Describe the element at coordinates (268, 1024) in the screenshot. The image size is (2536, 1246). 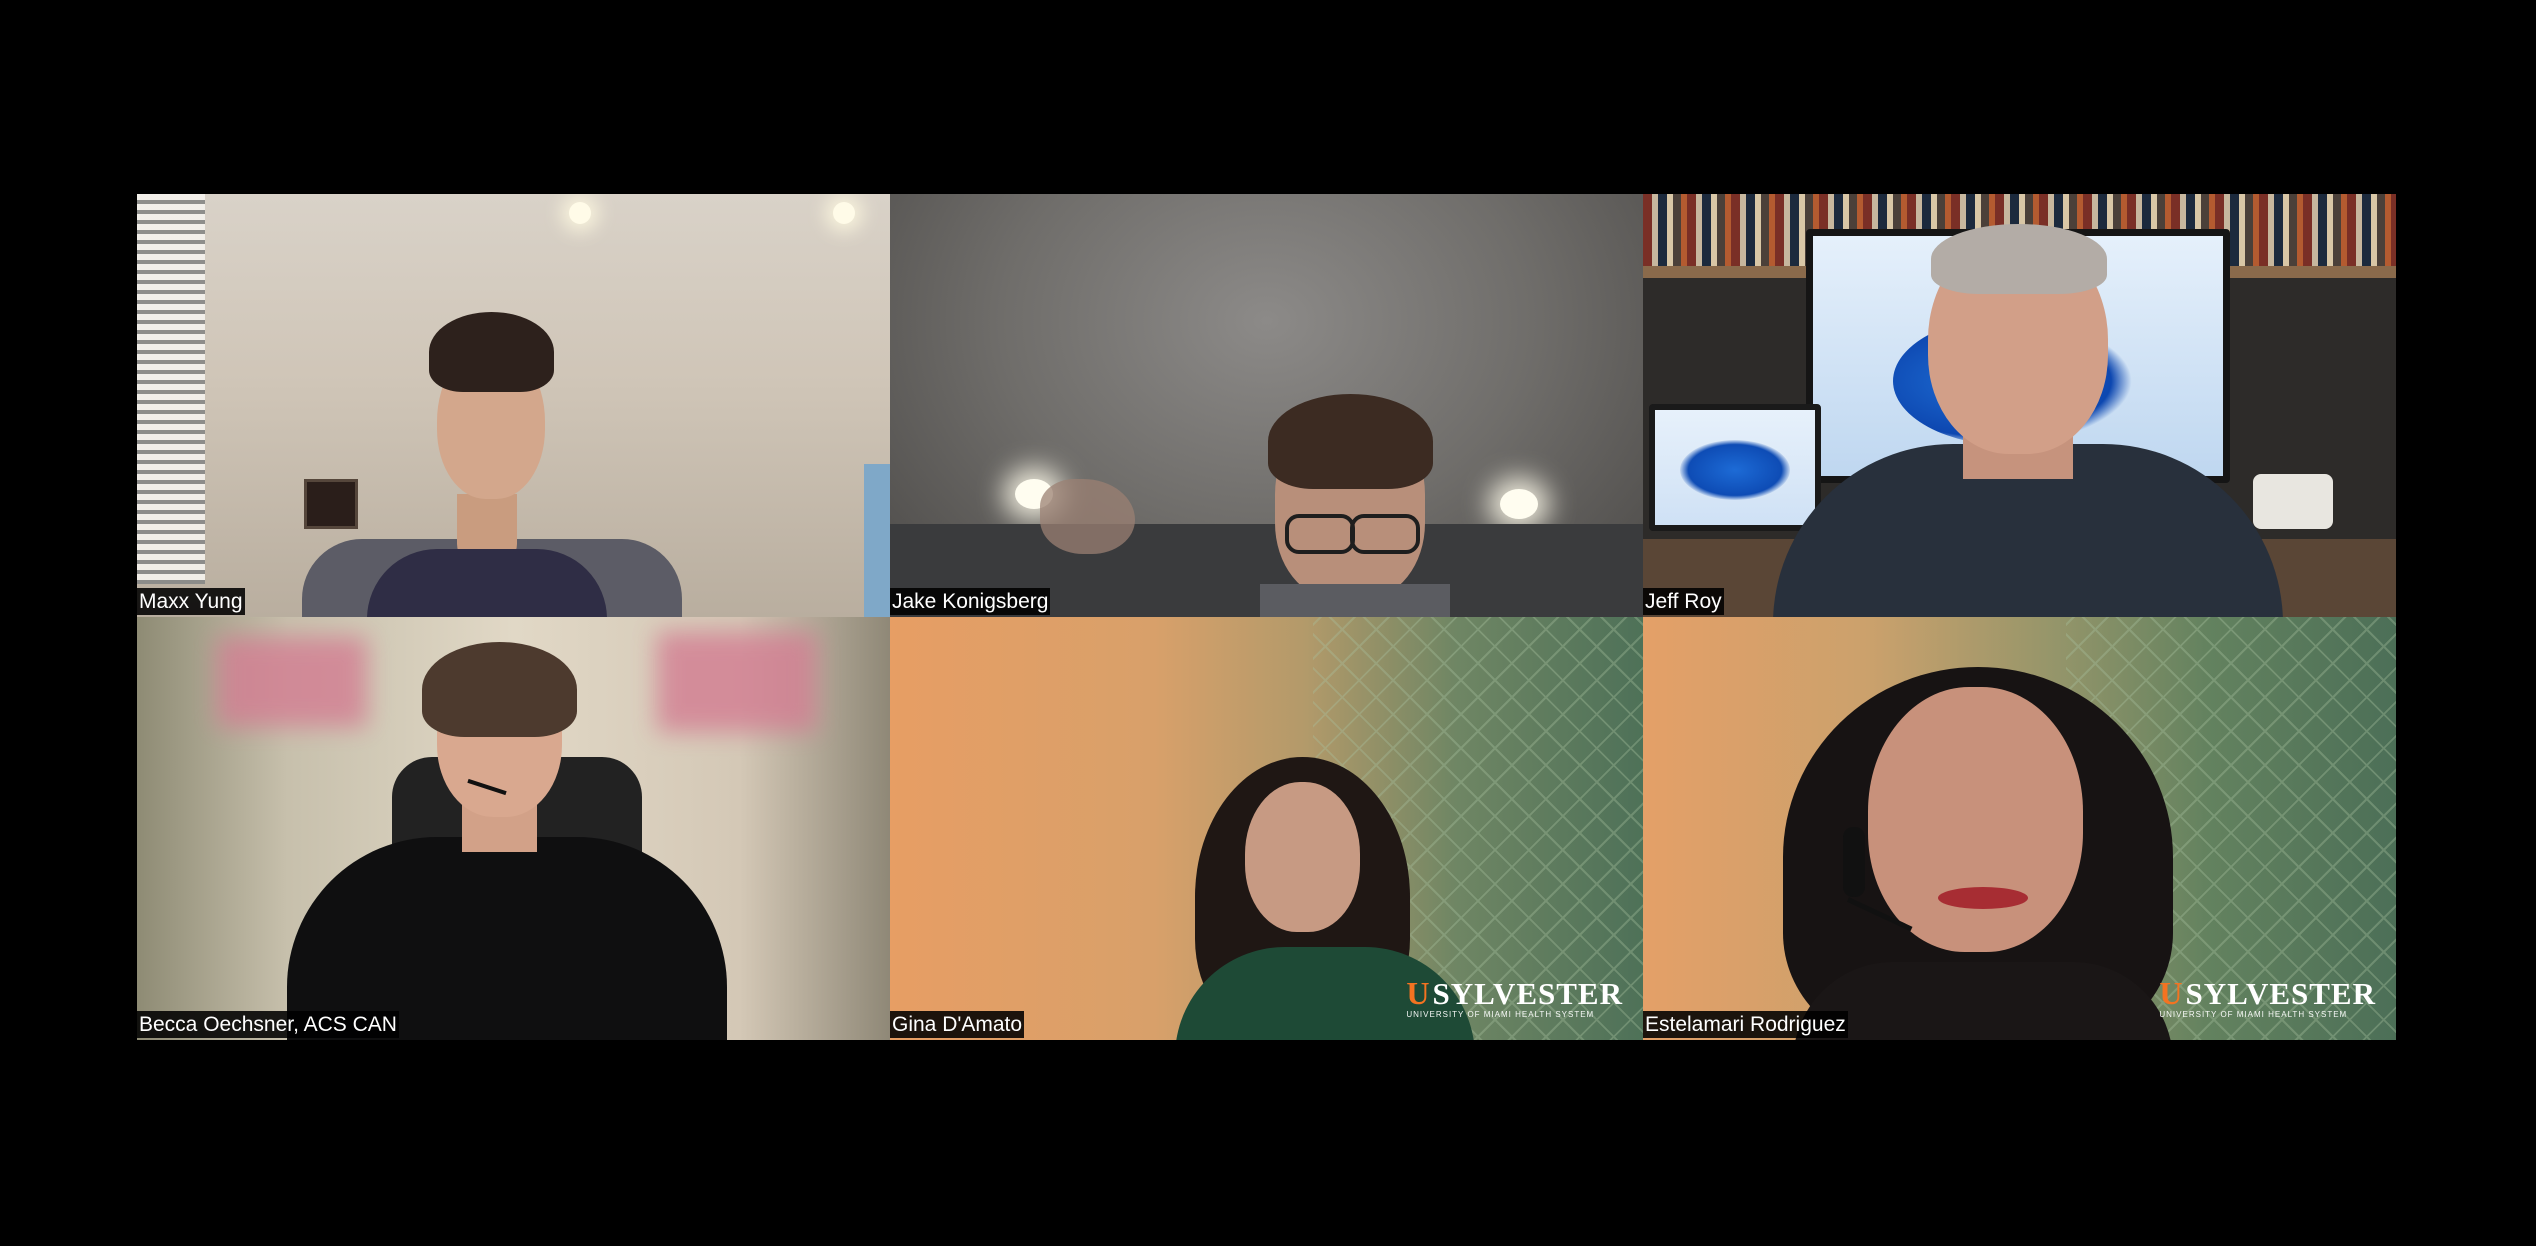
I see `participant-name-label: Becca Oechsner, ACS CAN` at that location.